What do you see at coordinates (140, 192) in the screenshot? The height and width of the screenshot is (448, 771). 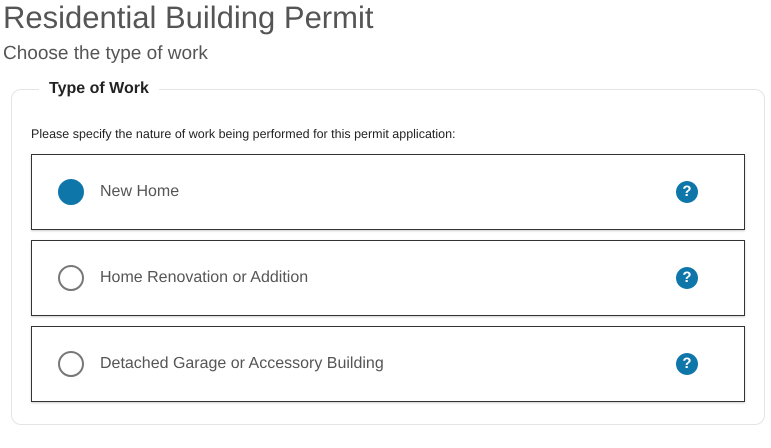 I see `option-label: New Home` at bounding box center [140, 192].